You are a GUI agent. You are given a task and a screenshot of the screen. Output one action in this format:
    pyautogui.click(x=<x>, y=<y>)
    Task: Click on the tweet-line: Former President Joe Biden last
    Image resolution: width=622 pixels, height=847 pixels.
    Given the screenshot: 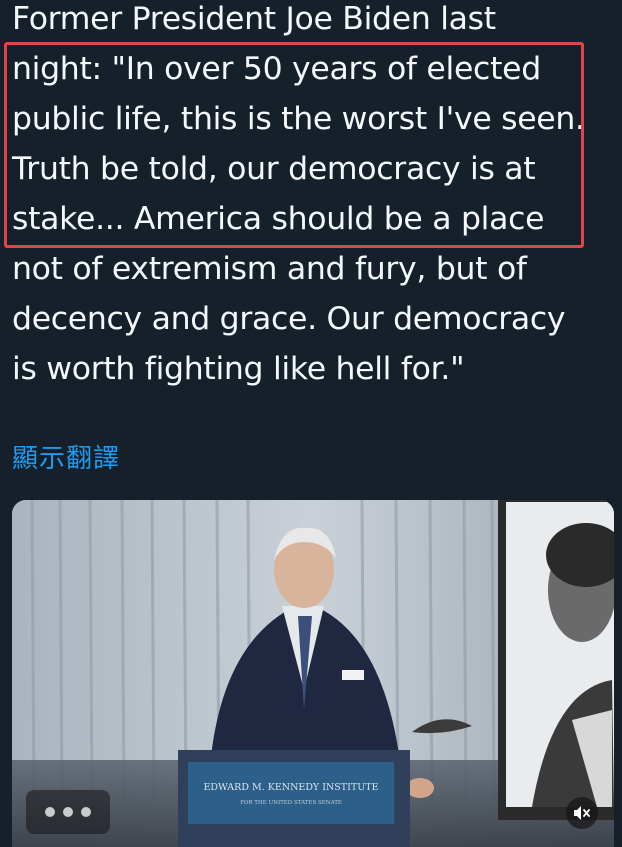 What is the action you would take?
    pyautogui.click(x=254, y=19)
    